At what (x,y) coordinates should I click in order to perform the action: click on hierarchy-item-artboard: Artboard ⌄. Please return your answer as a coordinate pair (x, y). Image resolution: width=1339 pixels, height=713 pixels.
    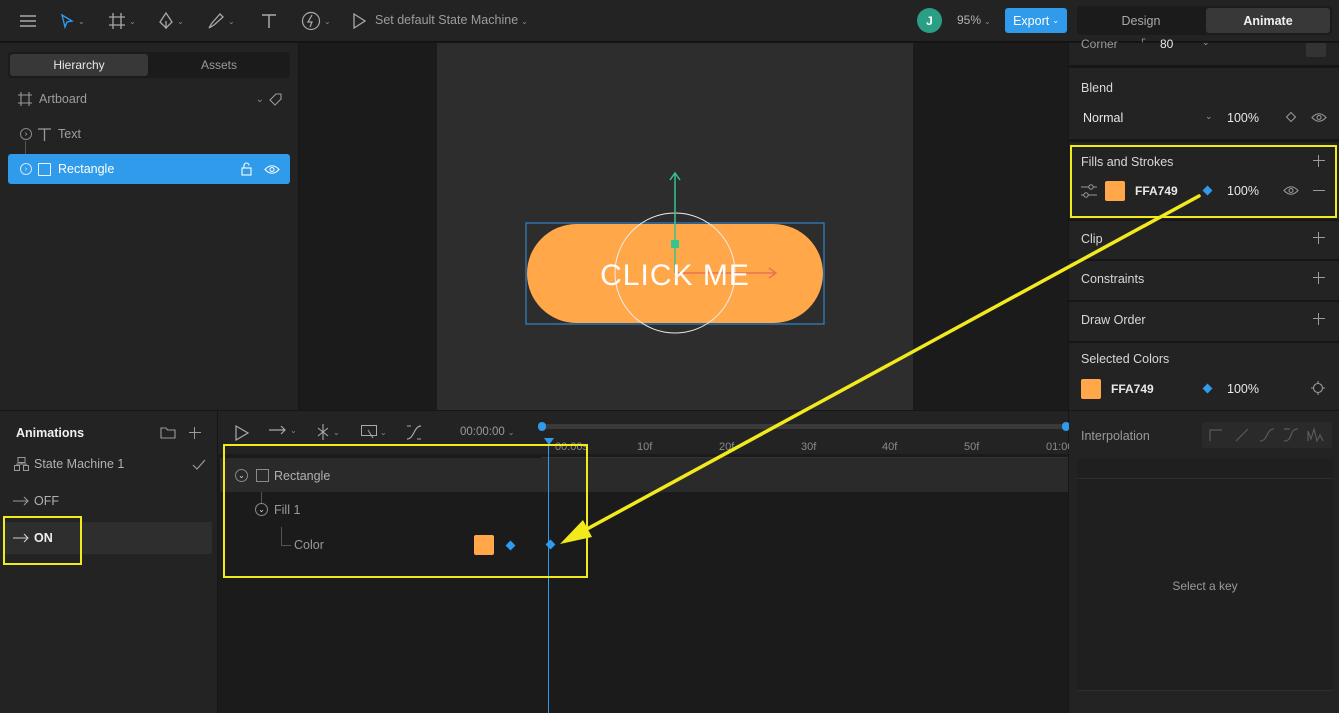
    Looking at the image, I should click on (149, 99).